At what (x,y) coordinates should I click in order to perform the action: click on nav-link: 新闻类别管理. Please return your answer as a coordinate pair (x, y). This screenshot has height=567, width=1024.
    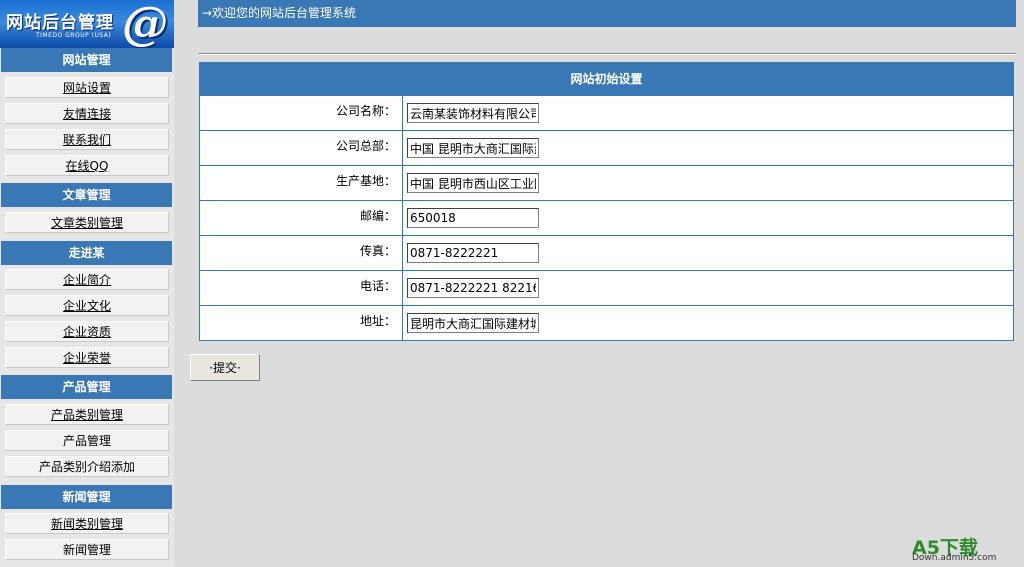
    Looking at the image, I should click on (87, 524).